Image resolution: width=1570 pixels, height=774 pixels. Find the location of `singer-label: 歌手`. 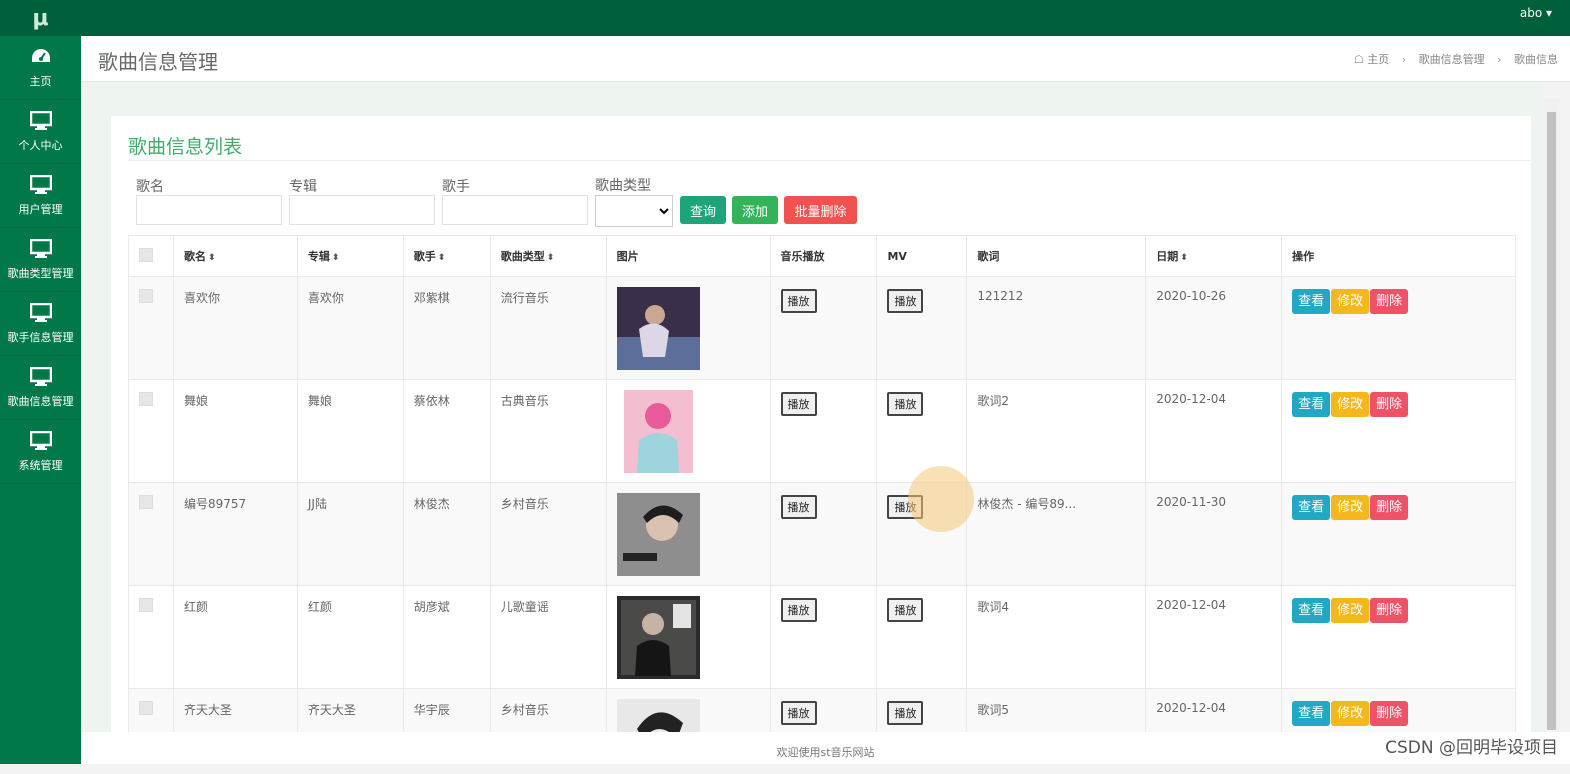

singer-label: 歌手 is located at coordinates (456, 187).